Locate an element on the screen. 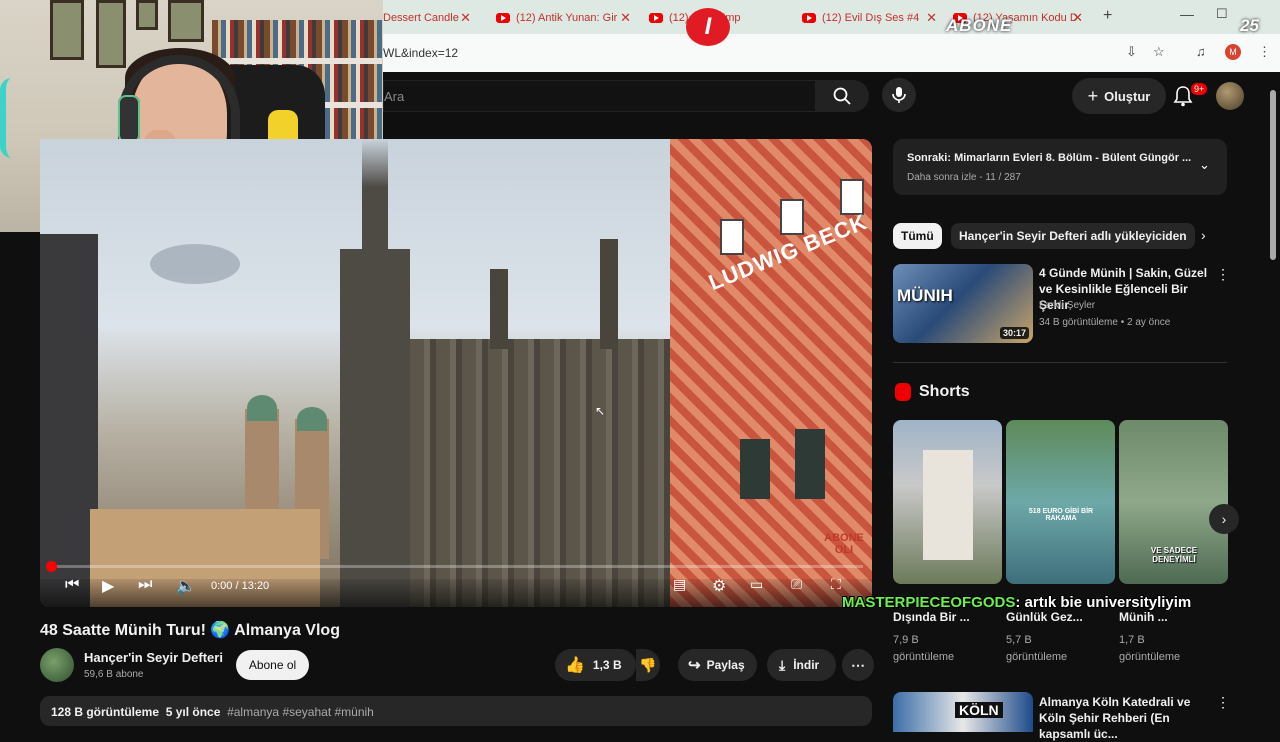 This screenshot has width=1280, height=742. recommendation-meta: 34 B görüntüleme • 2 ay önce is located at coordinates (1105, 322).